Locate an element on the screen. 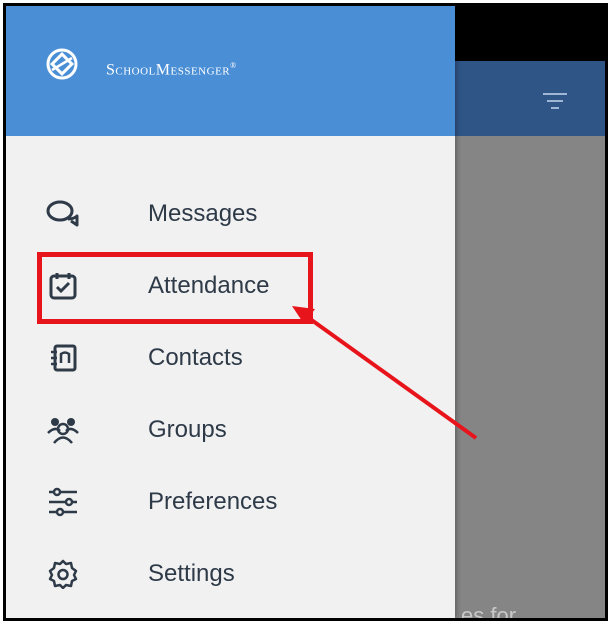 The height and width of the screenshot is (623, 609). nav-item-contacts: Contacts is located at coordinates (230, 358).